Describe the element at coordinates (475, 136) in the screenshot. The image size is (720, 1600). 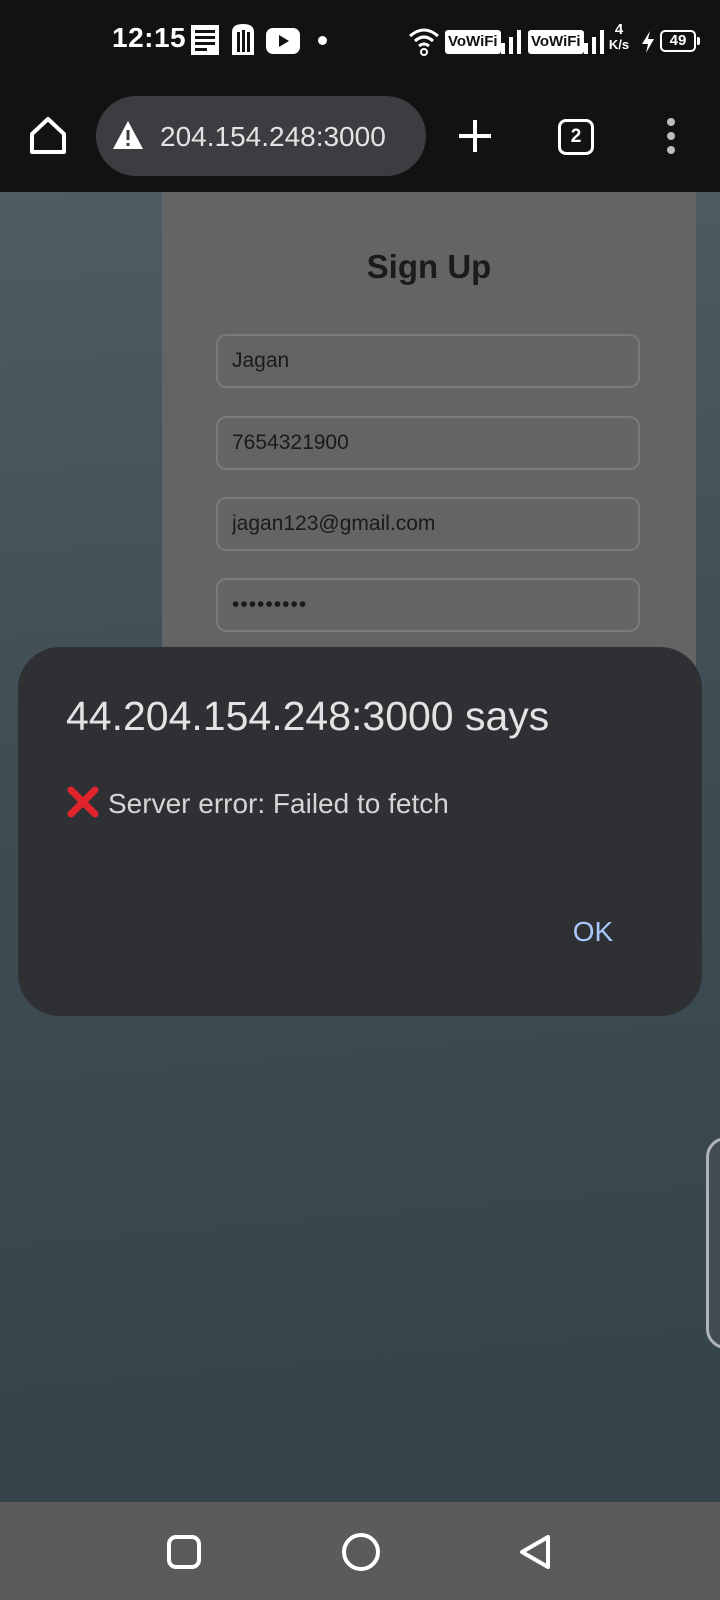
I see `new-tab-button` at that location.